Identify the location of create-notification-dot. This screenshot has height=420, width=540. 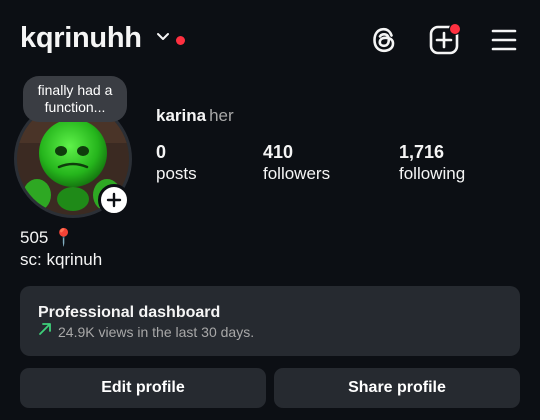
(455, 29).